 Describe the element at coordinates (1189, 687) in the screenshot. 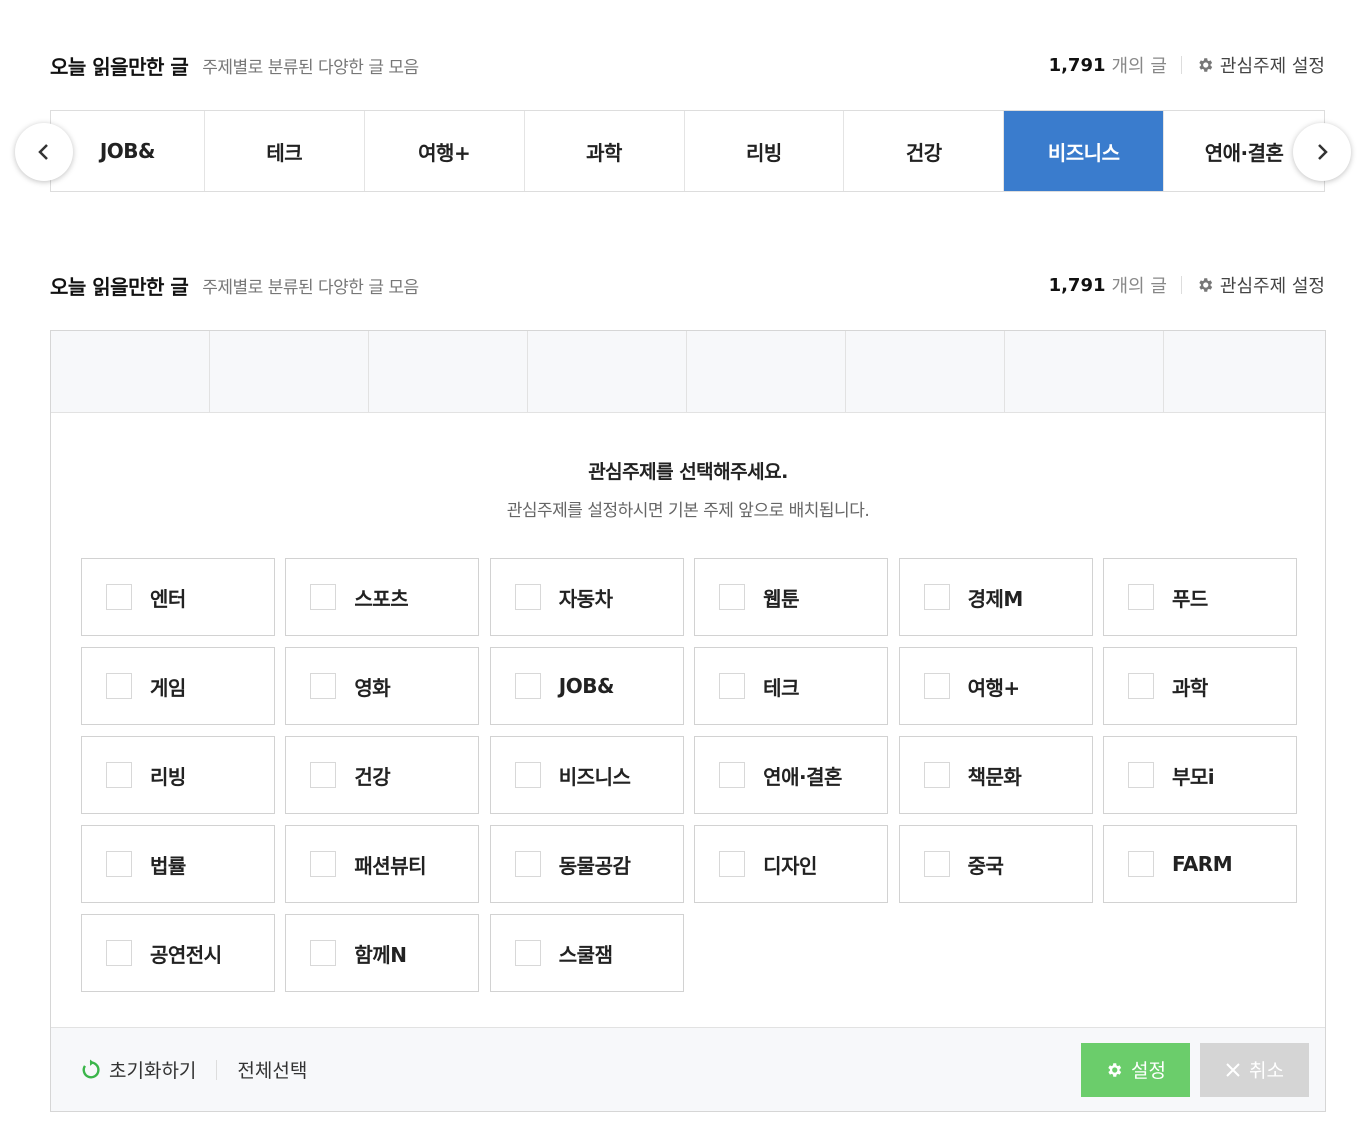

I see `topic-label: 과학` at that location.